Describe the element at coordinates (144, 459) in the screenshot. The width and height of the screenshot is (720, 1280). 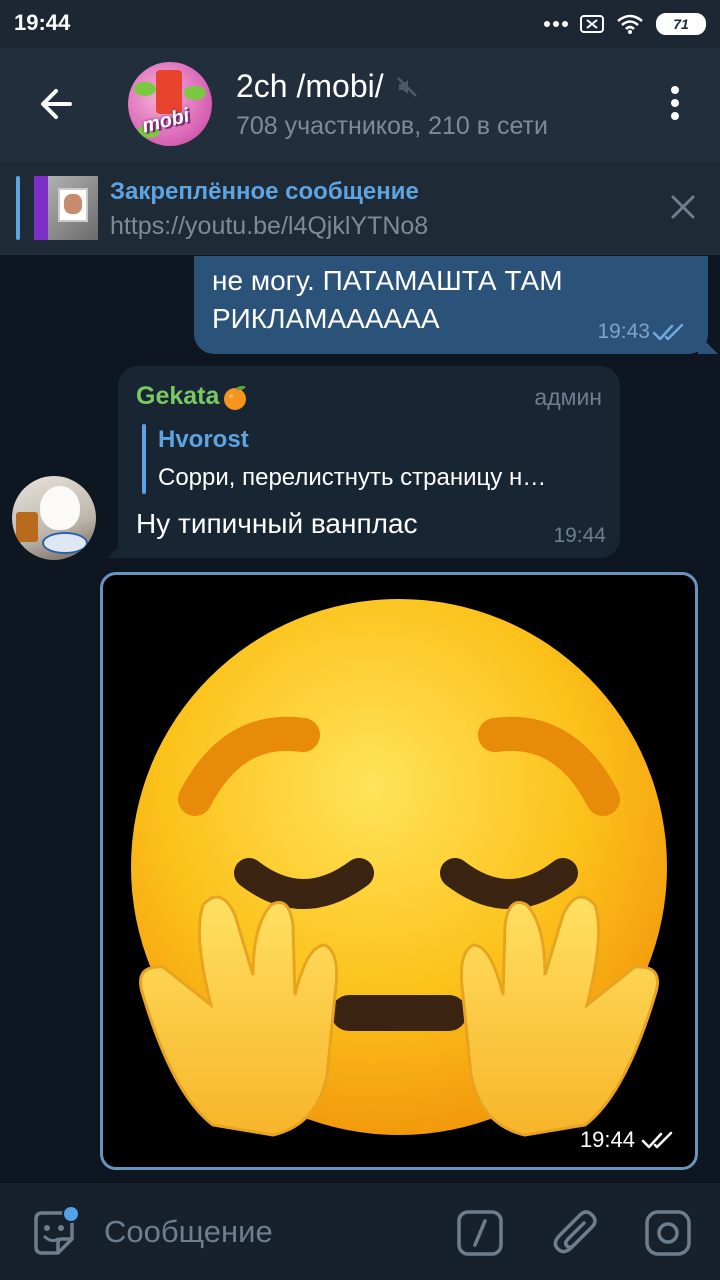
I see `reply-indicator` at that location.